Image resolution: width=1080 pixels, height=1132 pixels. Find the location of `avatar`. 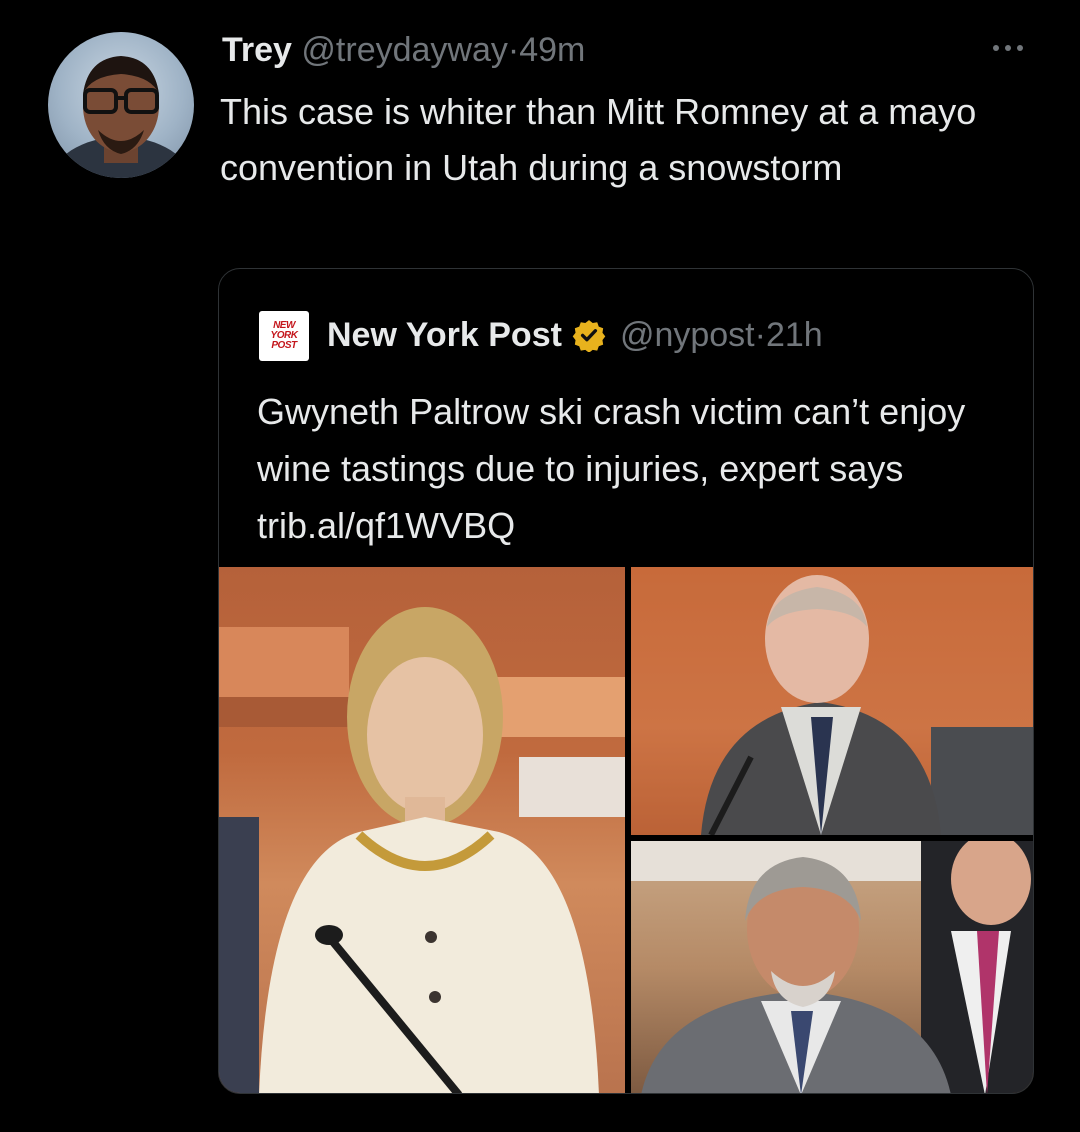

avatar is located at coordinates (121, 105).